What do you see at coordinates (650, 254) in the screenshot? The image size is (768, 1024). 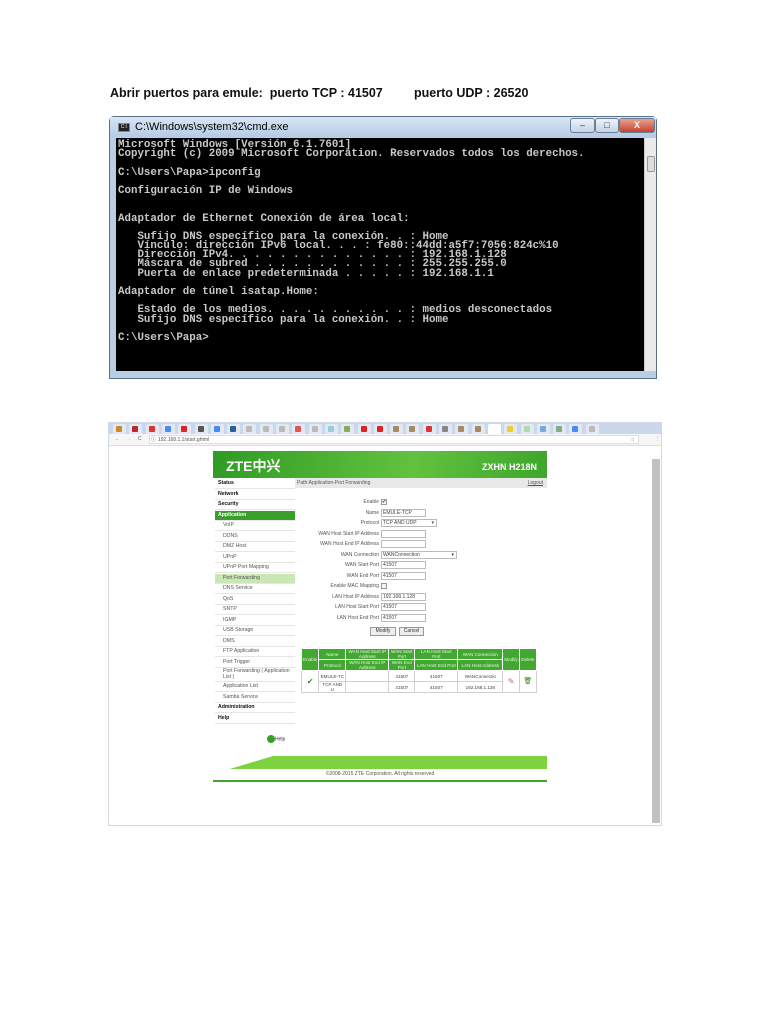 I see `cmd-scrollbar` at bounding box center [650, 254].